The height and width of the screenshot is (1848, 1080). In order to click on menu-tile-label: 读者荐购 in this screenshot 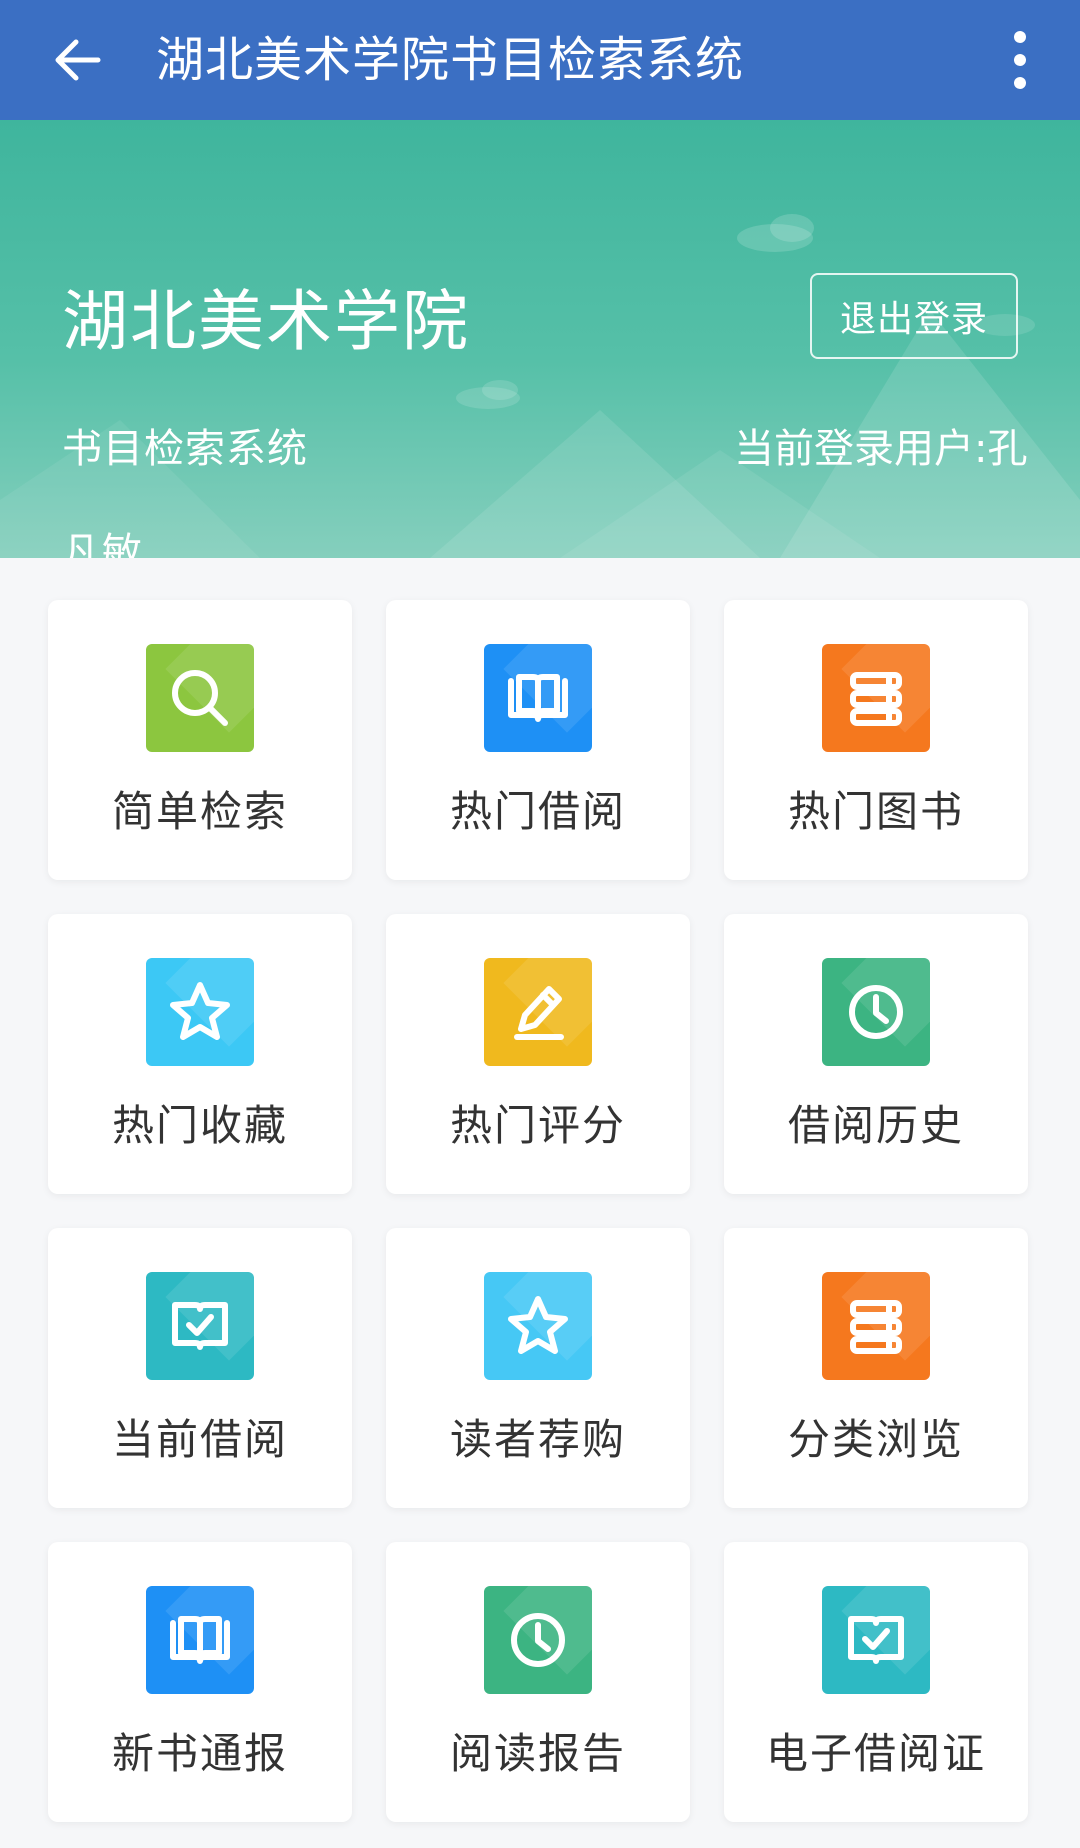, I will do `click(537, 1439)`.